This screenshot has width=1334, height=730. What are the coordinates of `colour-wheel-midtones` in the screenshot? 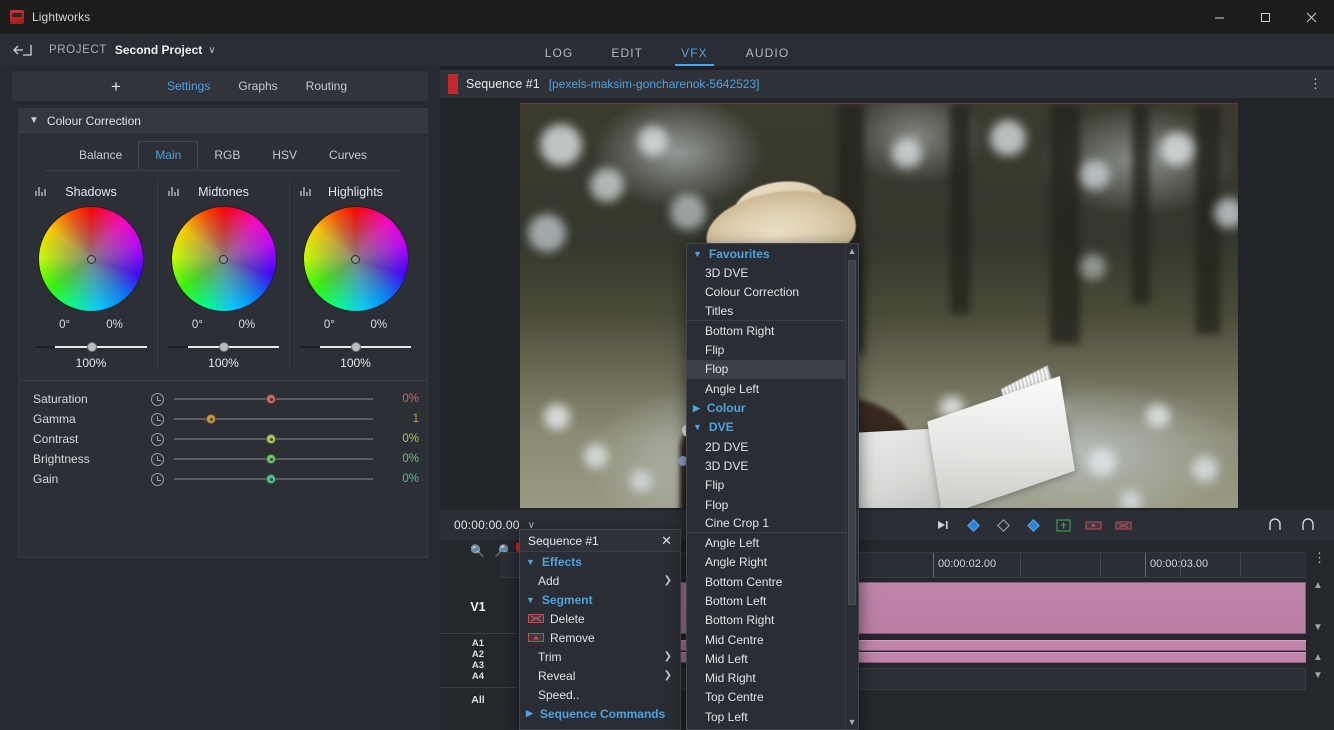 It's located at (223, 259).